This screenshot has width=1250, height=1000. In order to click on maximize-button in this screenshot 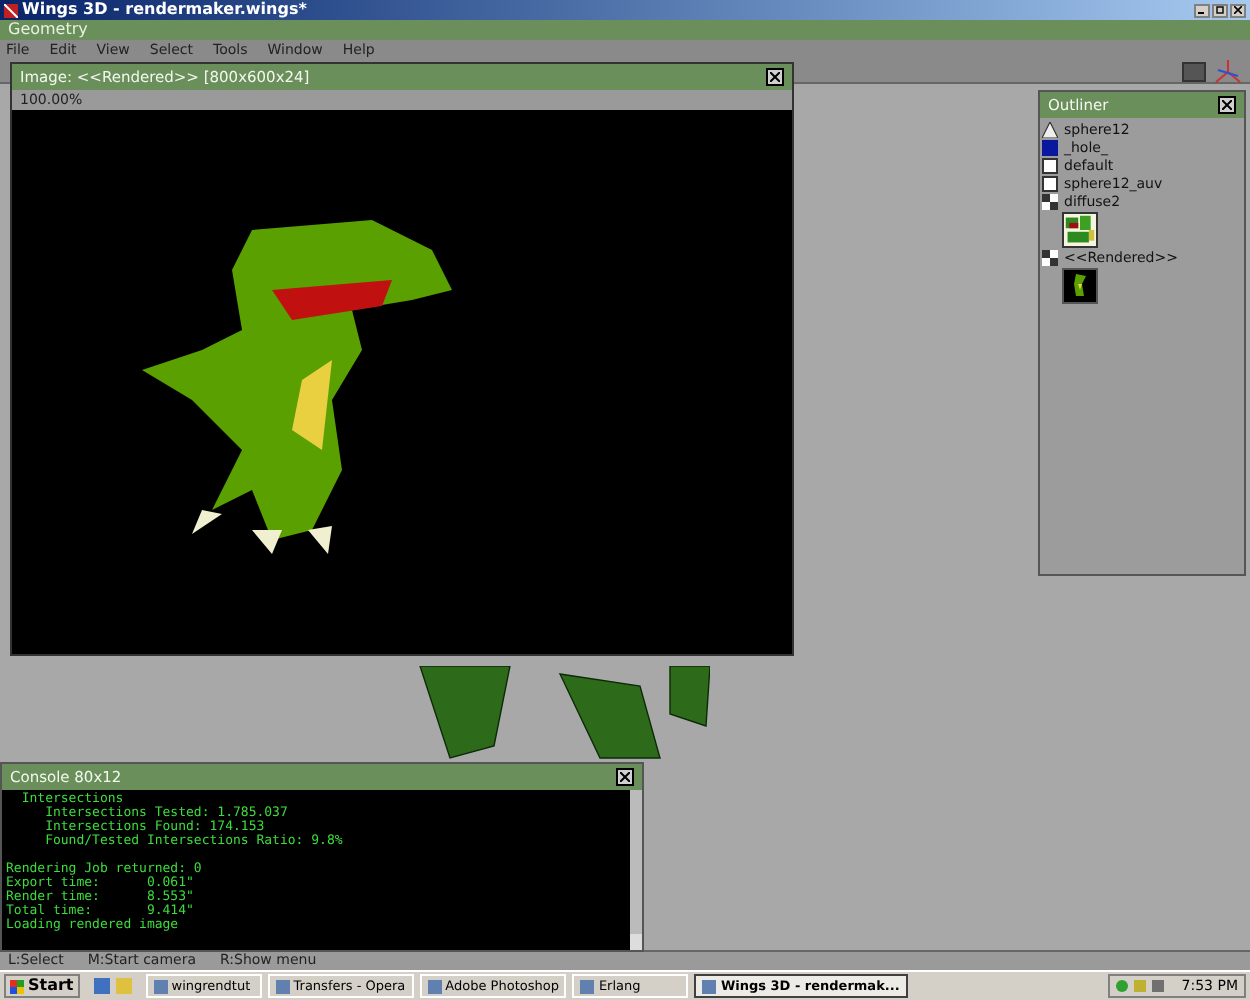, I will do `click(1220, 10)`.